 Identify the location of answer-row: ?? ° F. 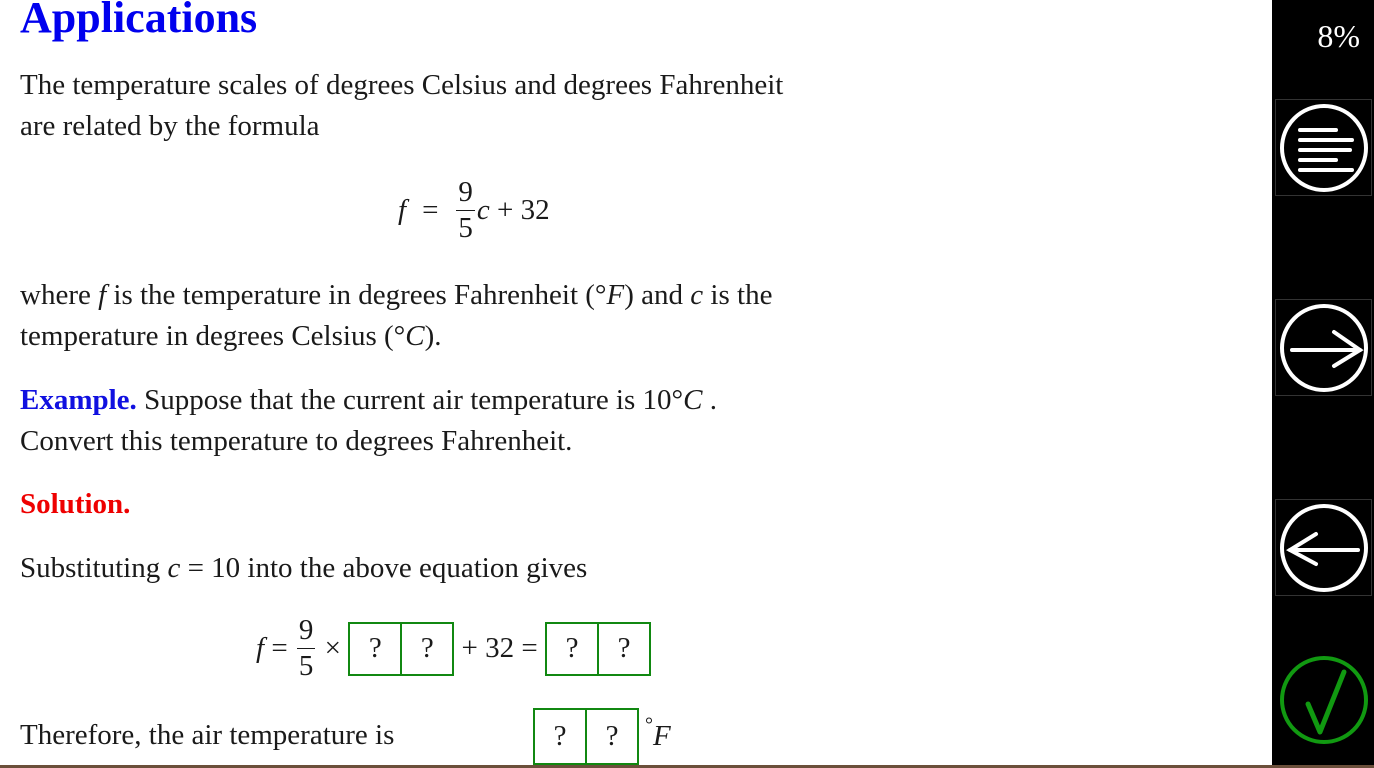
(602, 736).